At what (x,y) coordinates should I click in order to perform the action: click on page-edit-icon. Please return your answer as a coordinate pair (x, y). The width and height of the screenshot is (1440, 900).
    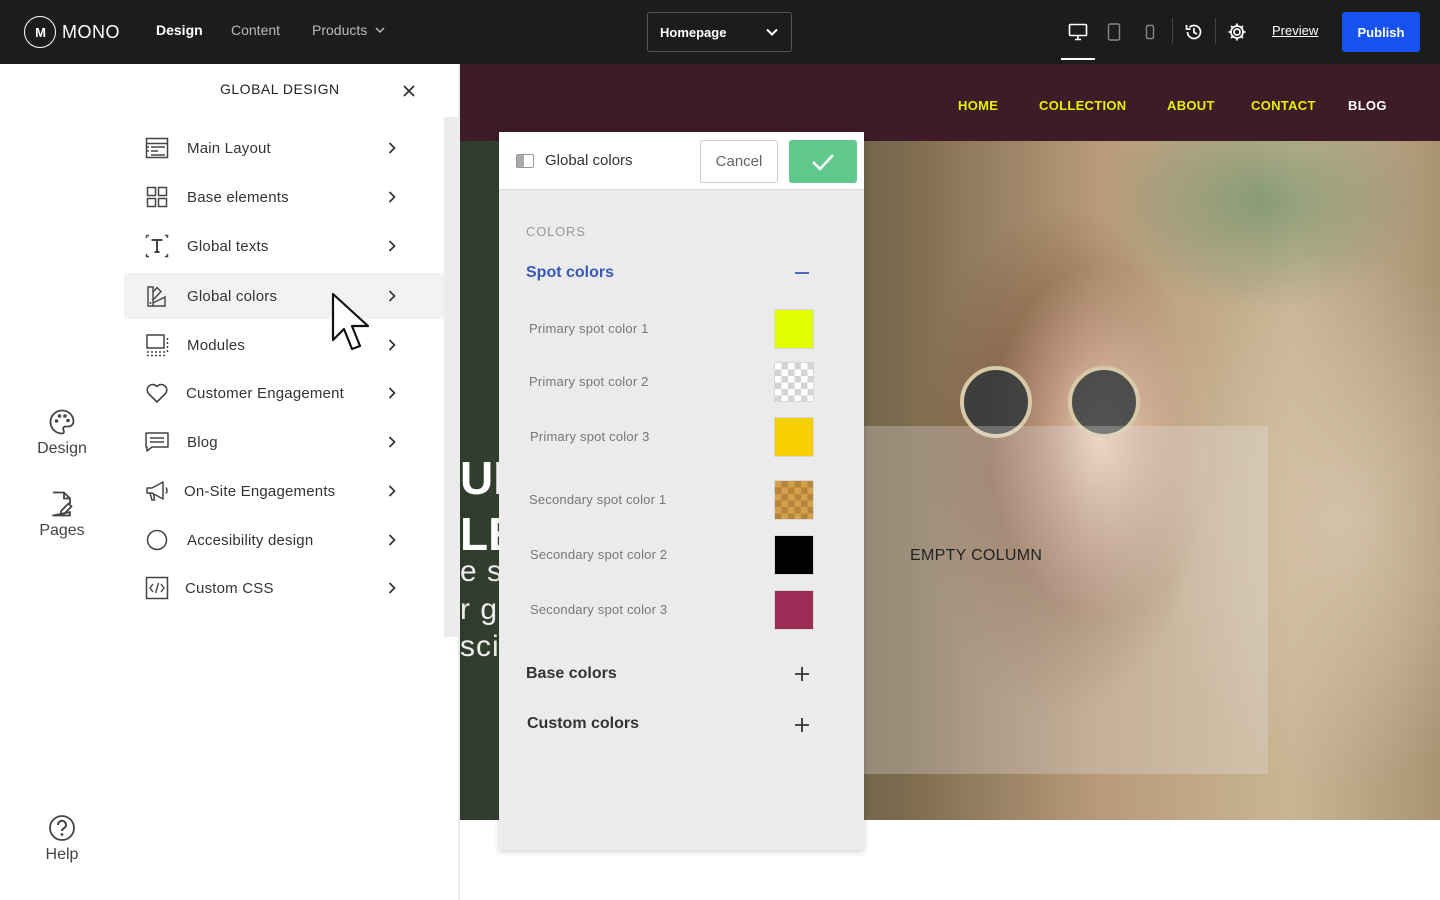
    Looking at the image, I should click on (62, 504).